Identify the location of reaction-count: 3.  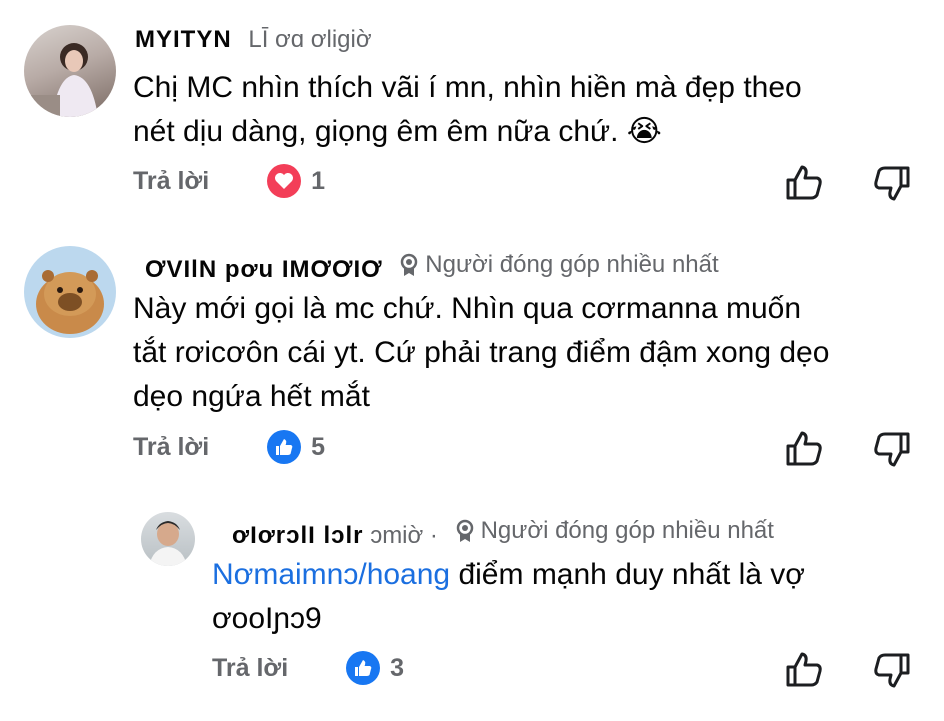
(397, 667).